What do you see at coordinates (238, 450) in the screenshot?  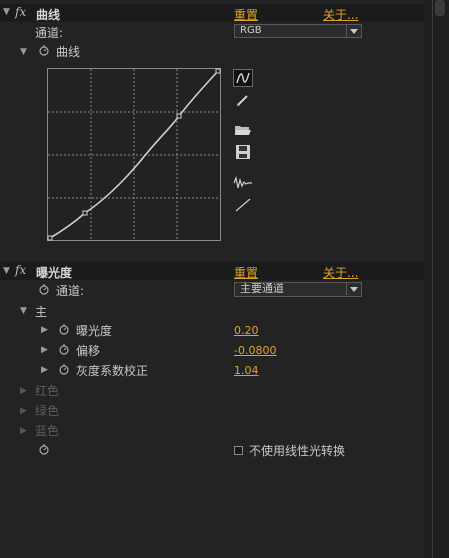 I see `linear-light-checkbox` at bounding box center [238, 450].